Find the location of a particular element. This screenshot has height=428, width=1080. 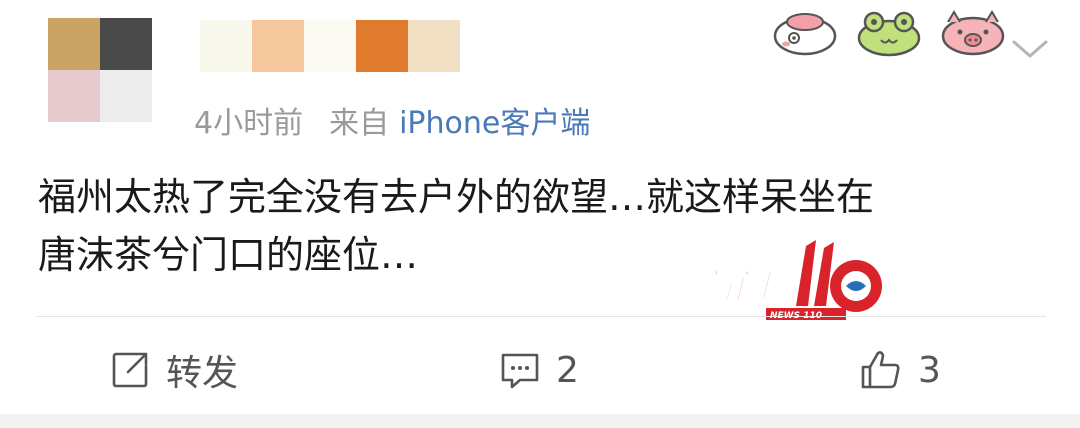

pig-sticker-icon is located at coordinates (805, 33).